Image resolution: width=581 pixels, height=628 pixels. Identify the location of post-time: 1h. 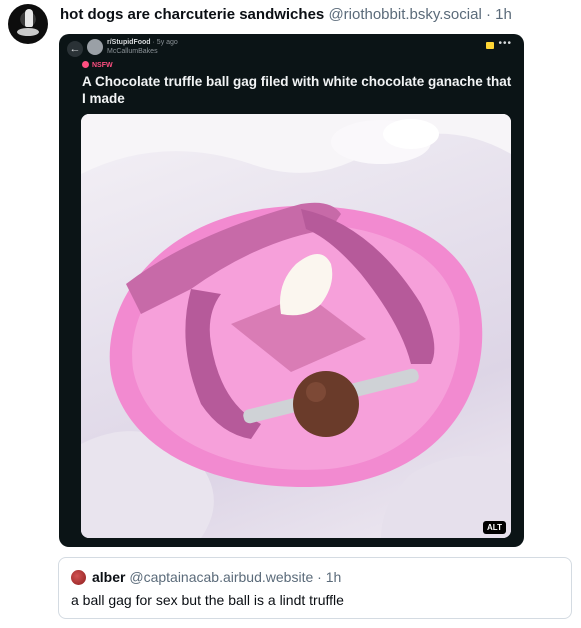
(503, 14).